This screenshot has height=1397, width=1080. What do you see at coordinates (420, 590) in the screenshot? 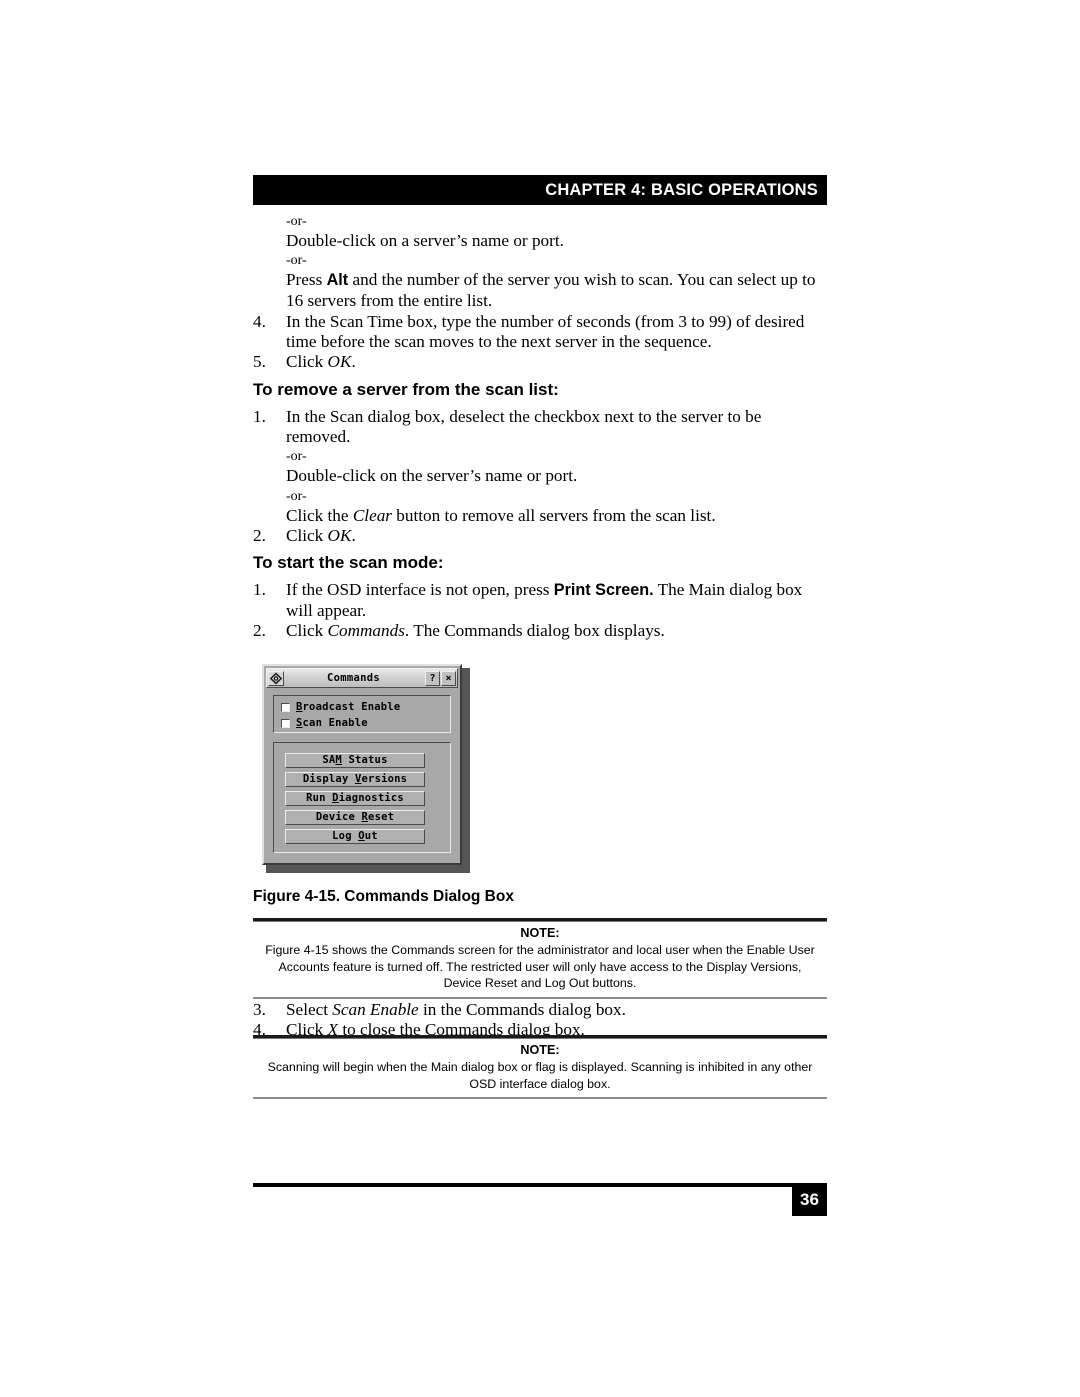
I see `osd-prefix: If the OSD interface is not open, press` at bounding box center [420, 590].